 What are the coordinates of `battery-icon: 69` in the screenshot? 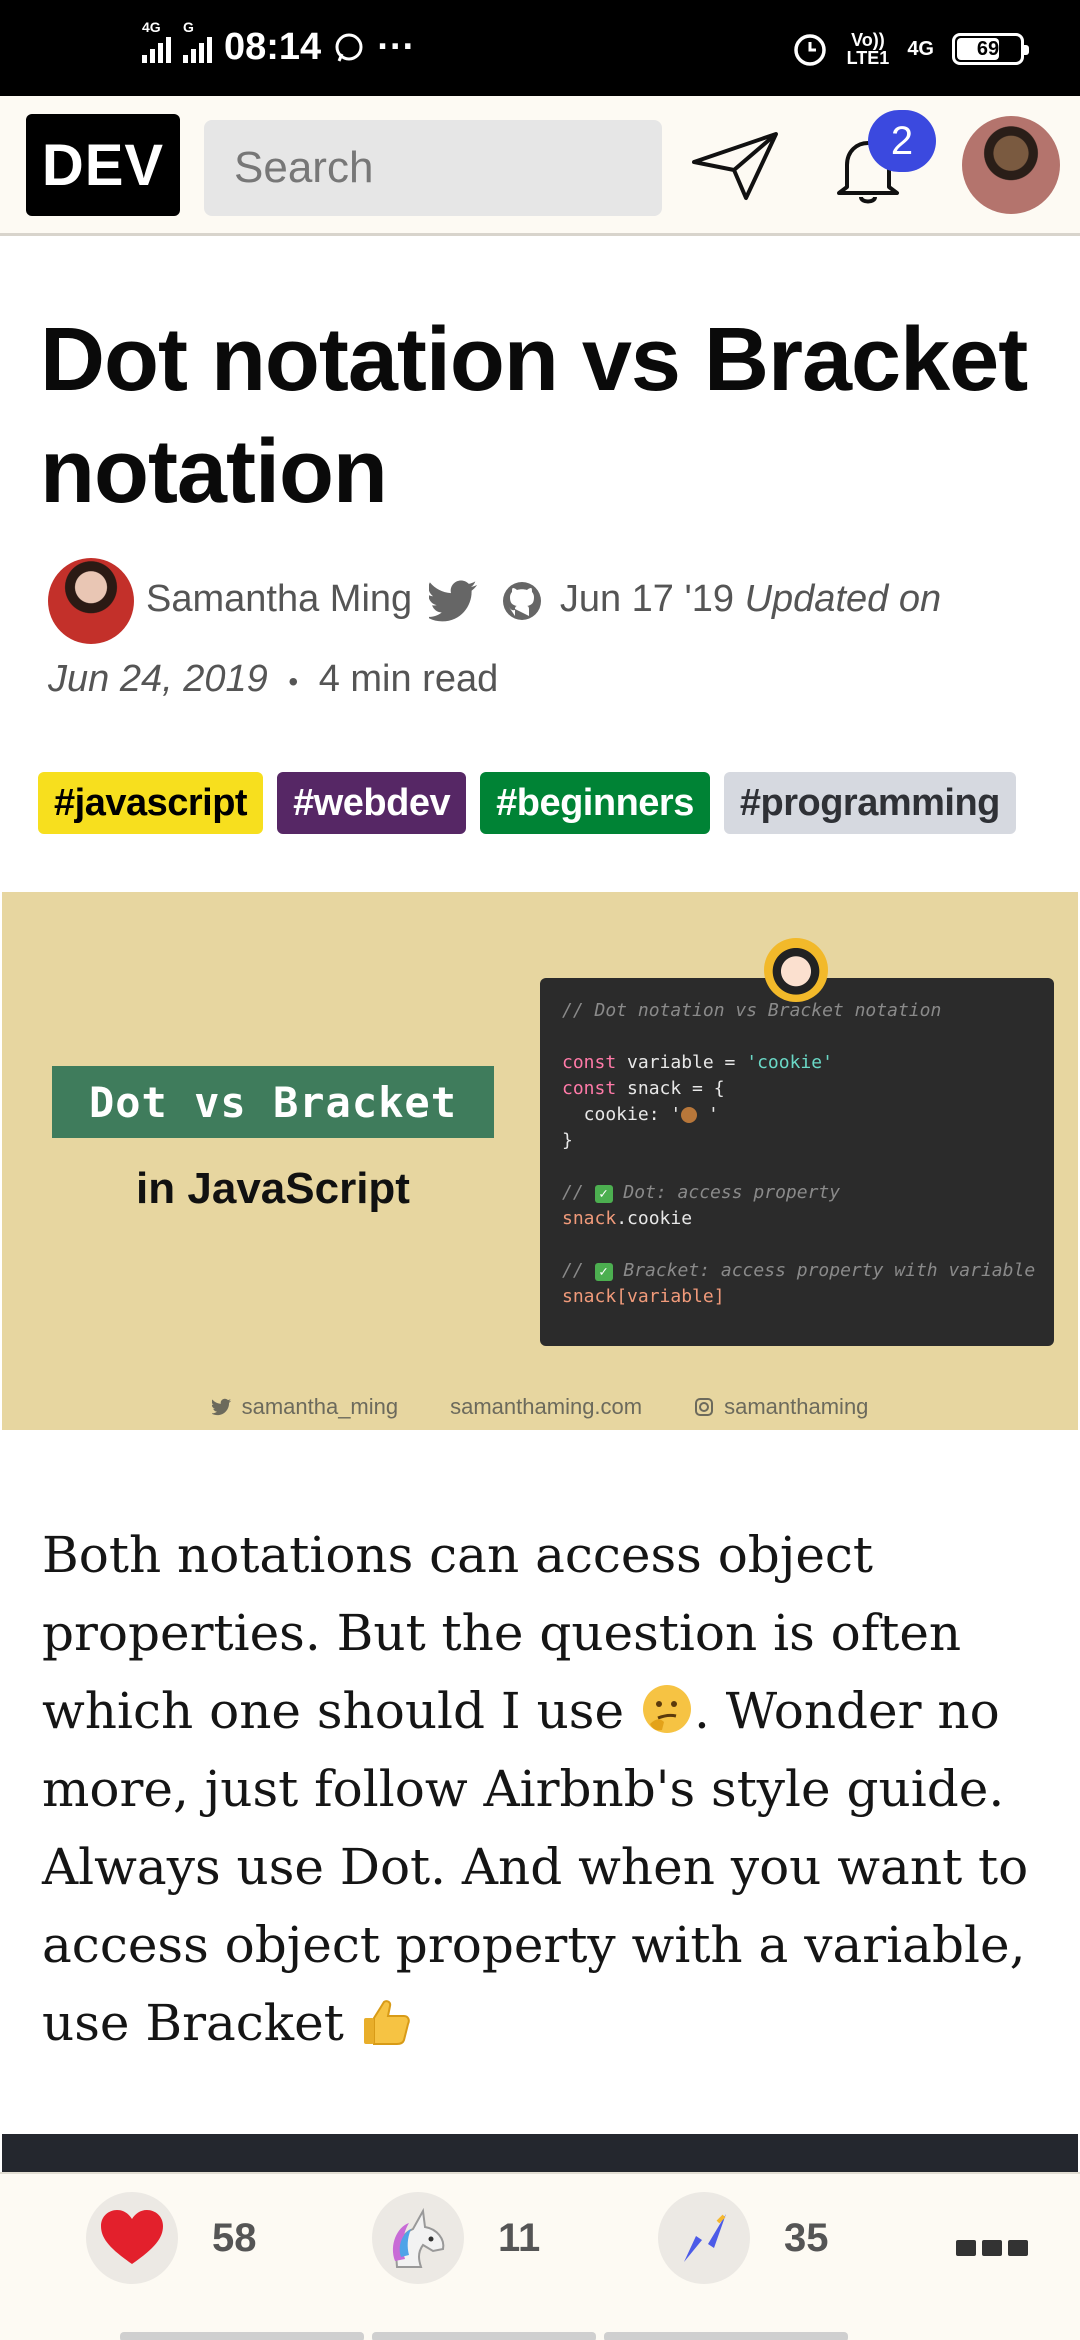 It's located at (990, 49).